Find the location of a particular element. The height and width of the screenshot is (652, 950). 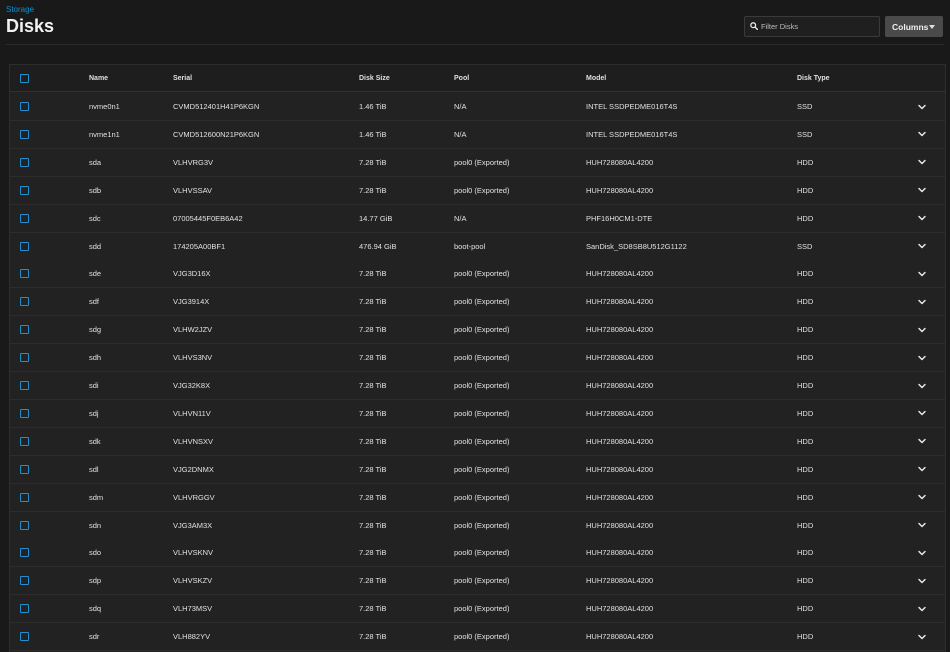

header-name: Name is located at coordinates (98, 78).